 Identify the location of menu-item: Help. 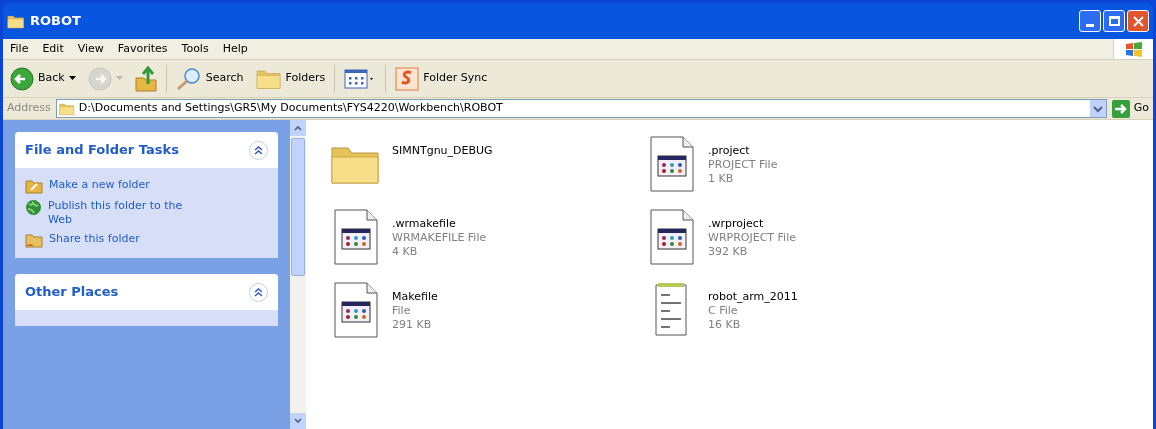
(235, 49).